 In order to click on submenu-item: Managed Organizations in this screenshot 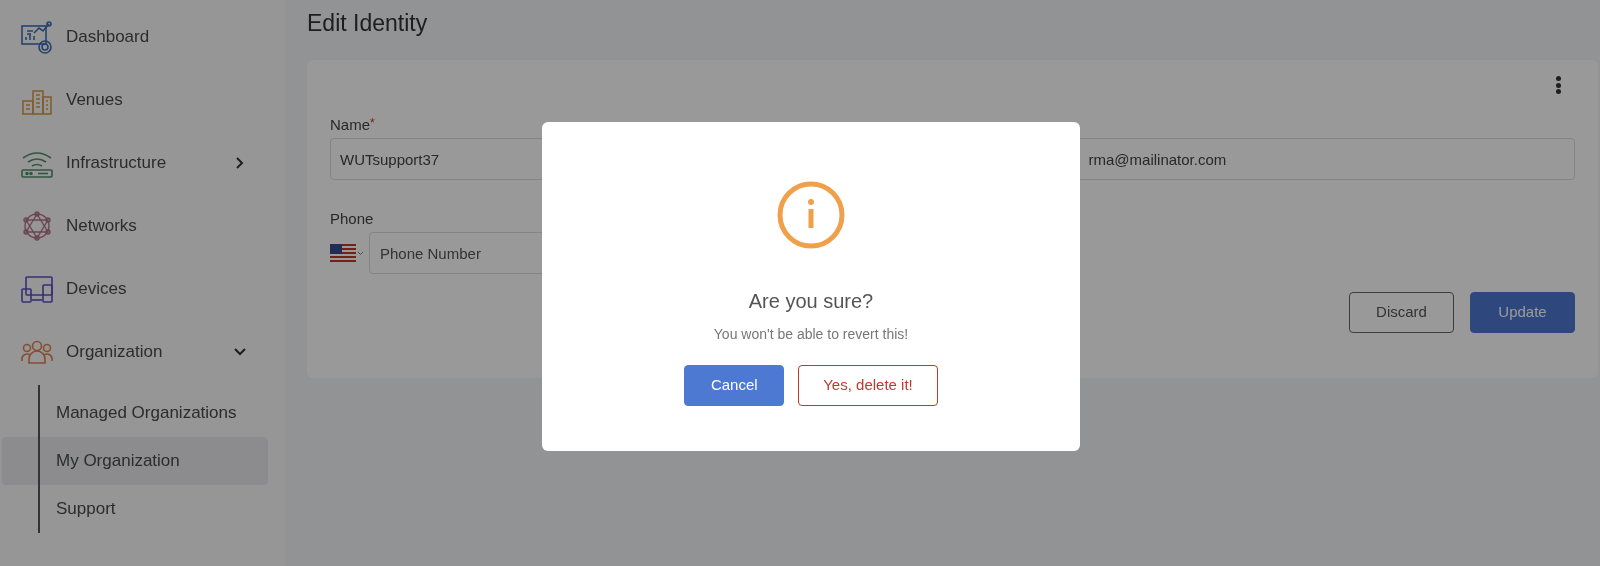, I will do `click(135, 413)`.